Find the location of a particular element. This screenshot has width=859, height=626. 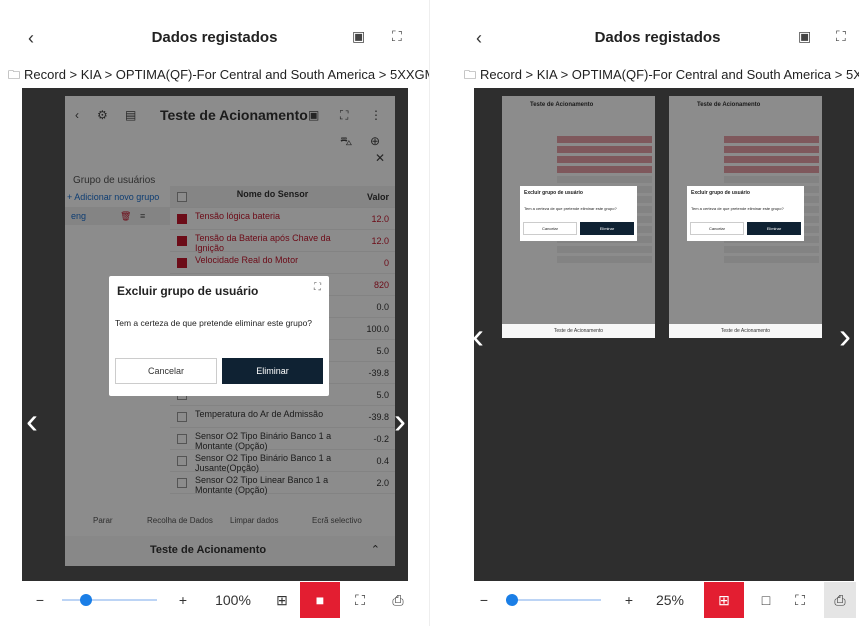

single-view-icon: □ is located at coordinates (766, 600).